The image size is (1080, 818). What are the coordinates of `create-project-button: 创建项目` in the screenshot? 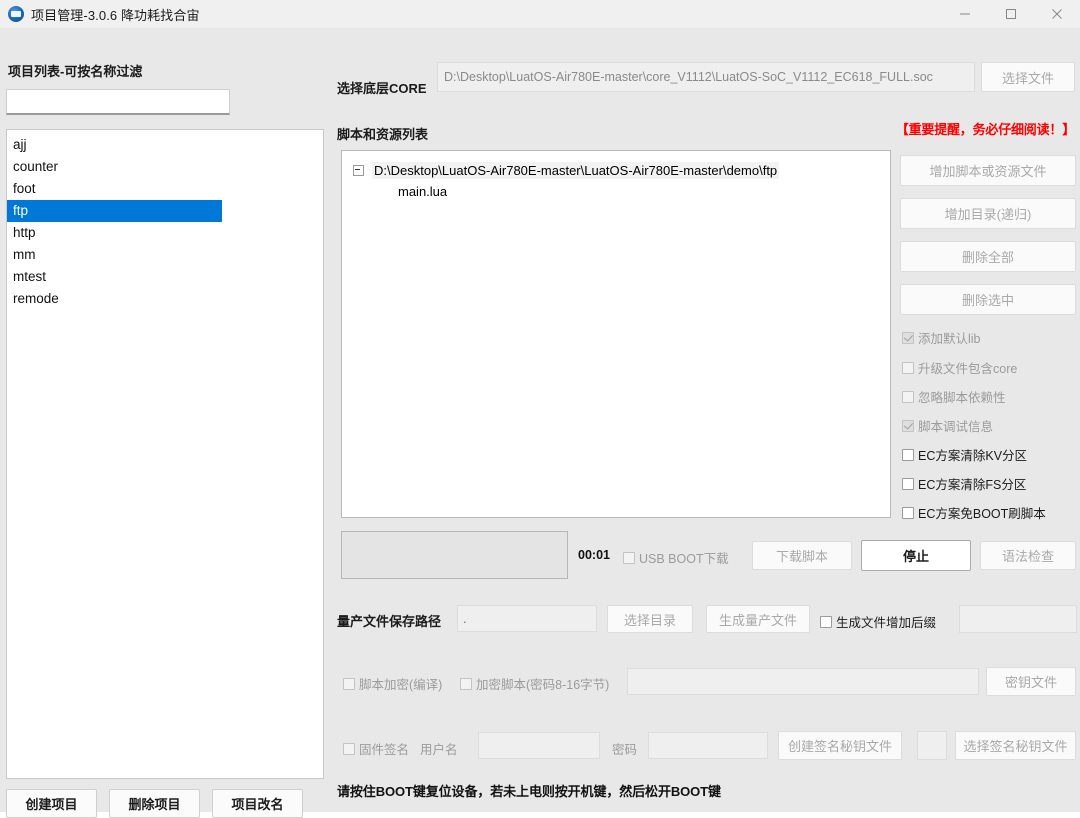 It's located at (51, 803).